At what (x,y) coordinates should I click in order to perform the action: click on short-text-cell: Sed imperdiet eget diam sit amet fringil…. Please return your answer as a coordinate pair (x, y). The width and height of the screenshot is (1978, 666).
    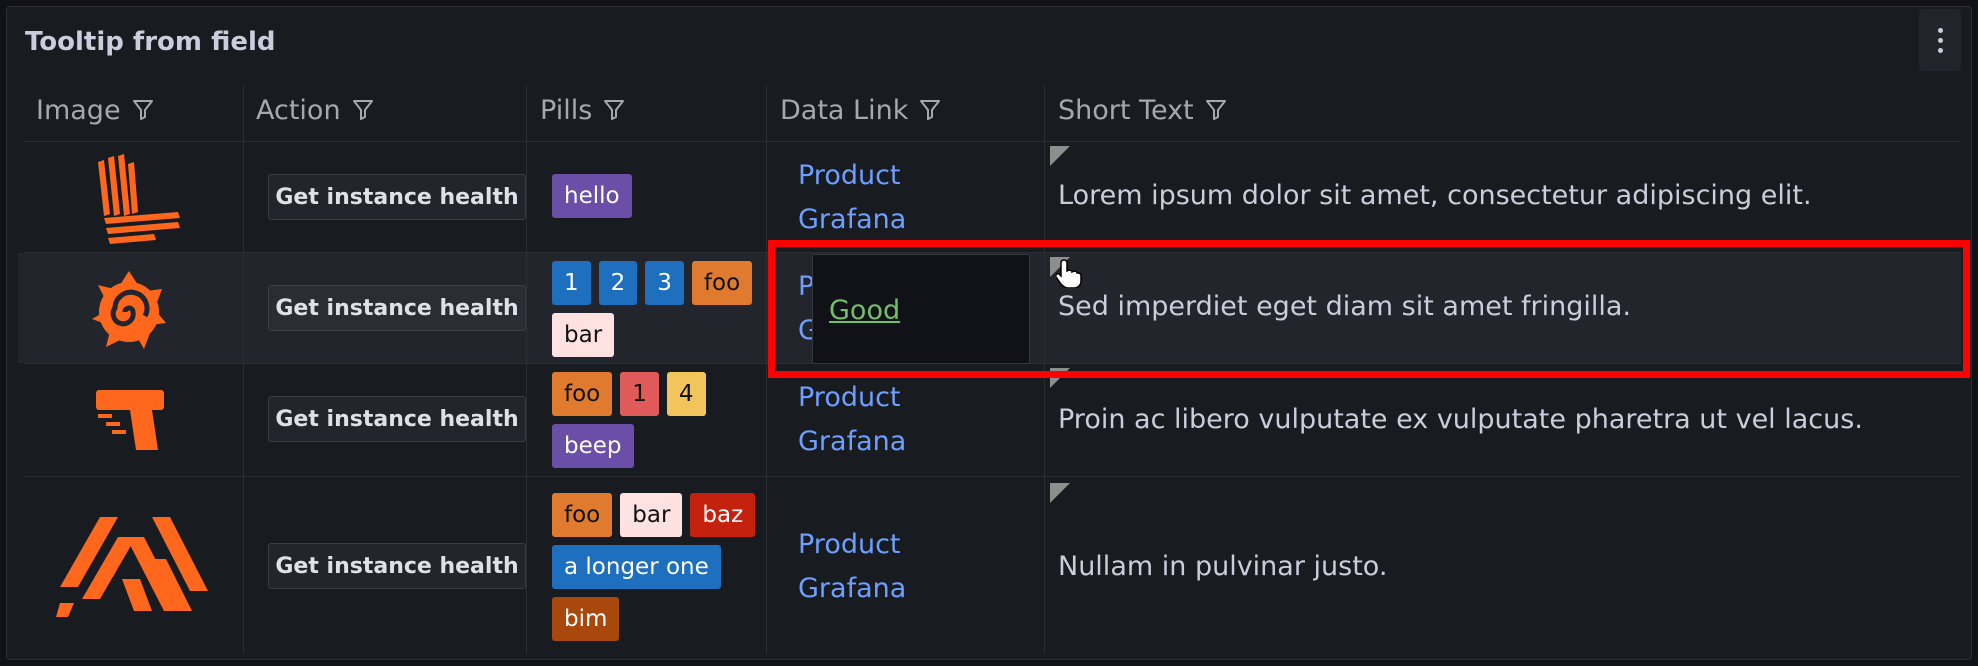
    Looking at the image, I should click on (1345, 306).